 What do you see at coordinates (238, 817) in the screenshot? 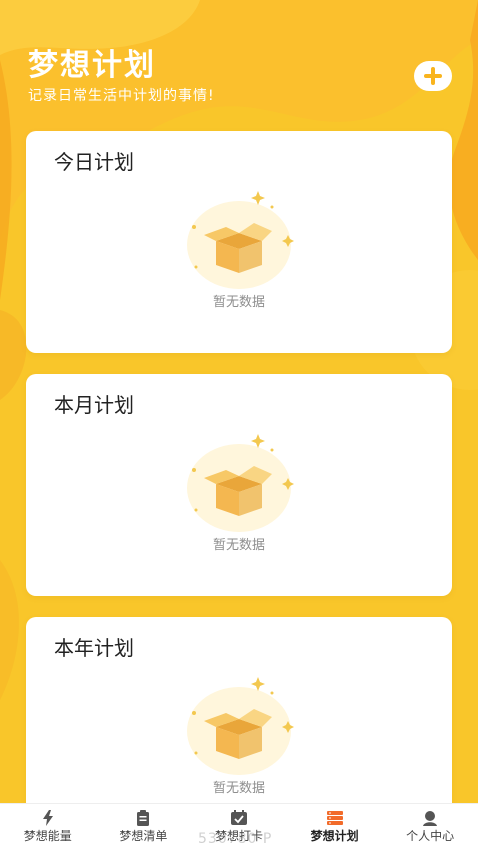
I see `checkin-icon` at bounding box center [238, 817].